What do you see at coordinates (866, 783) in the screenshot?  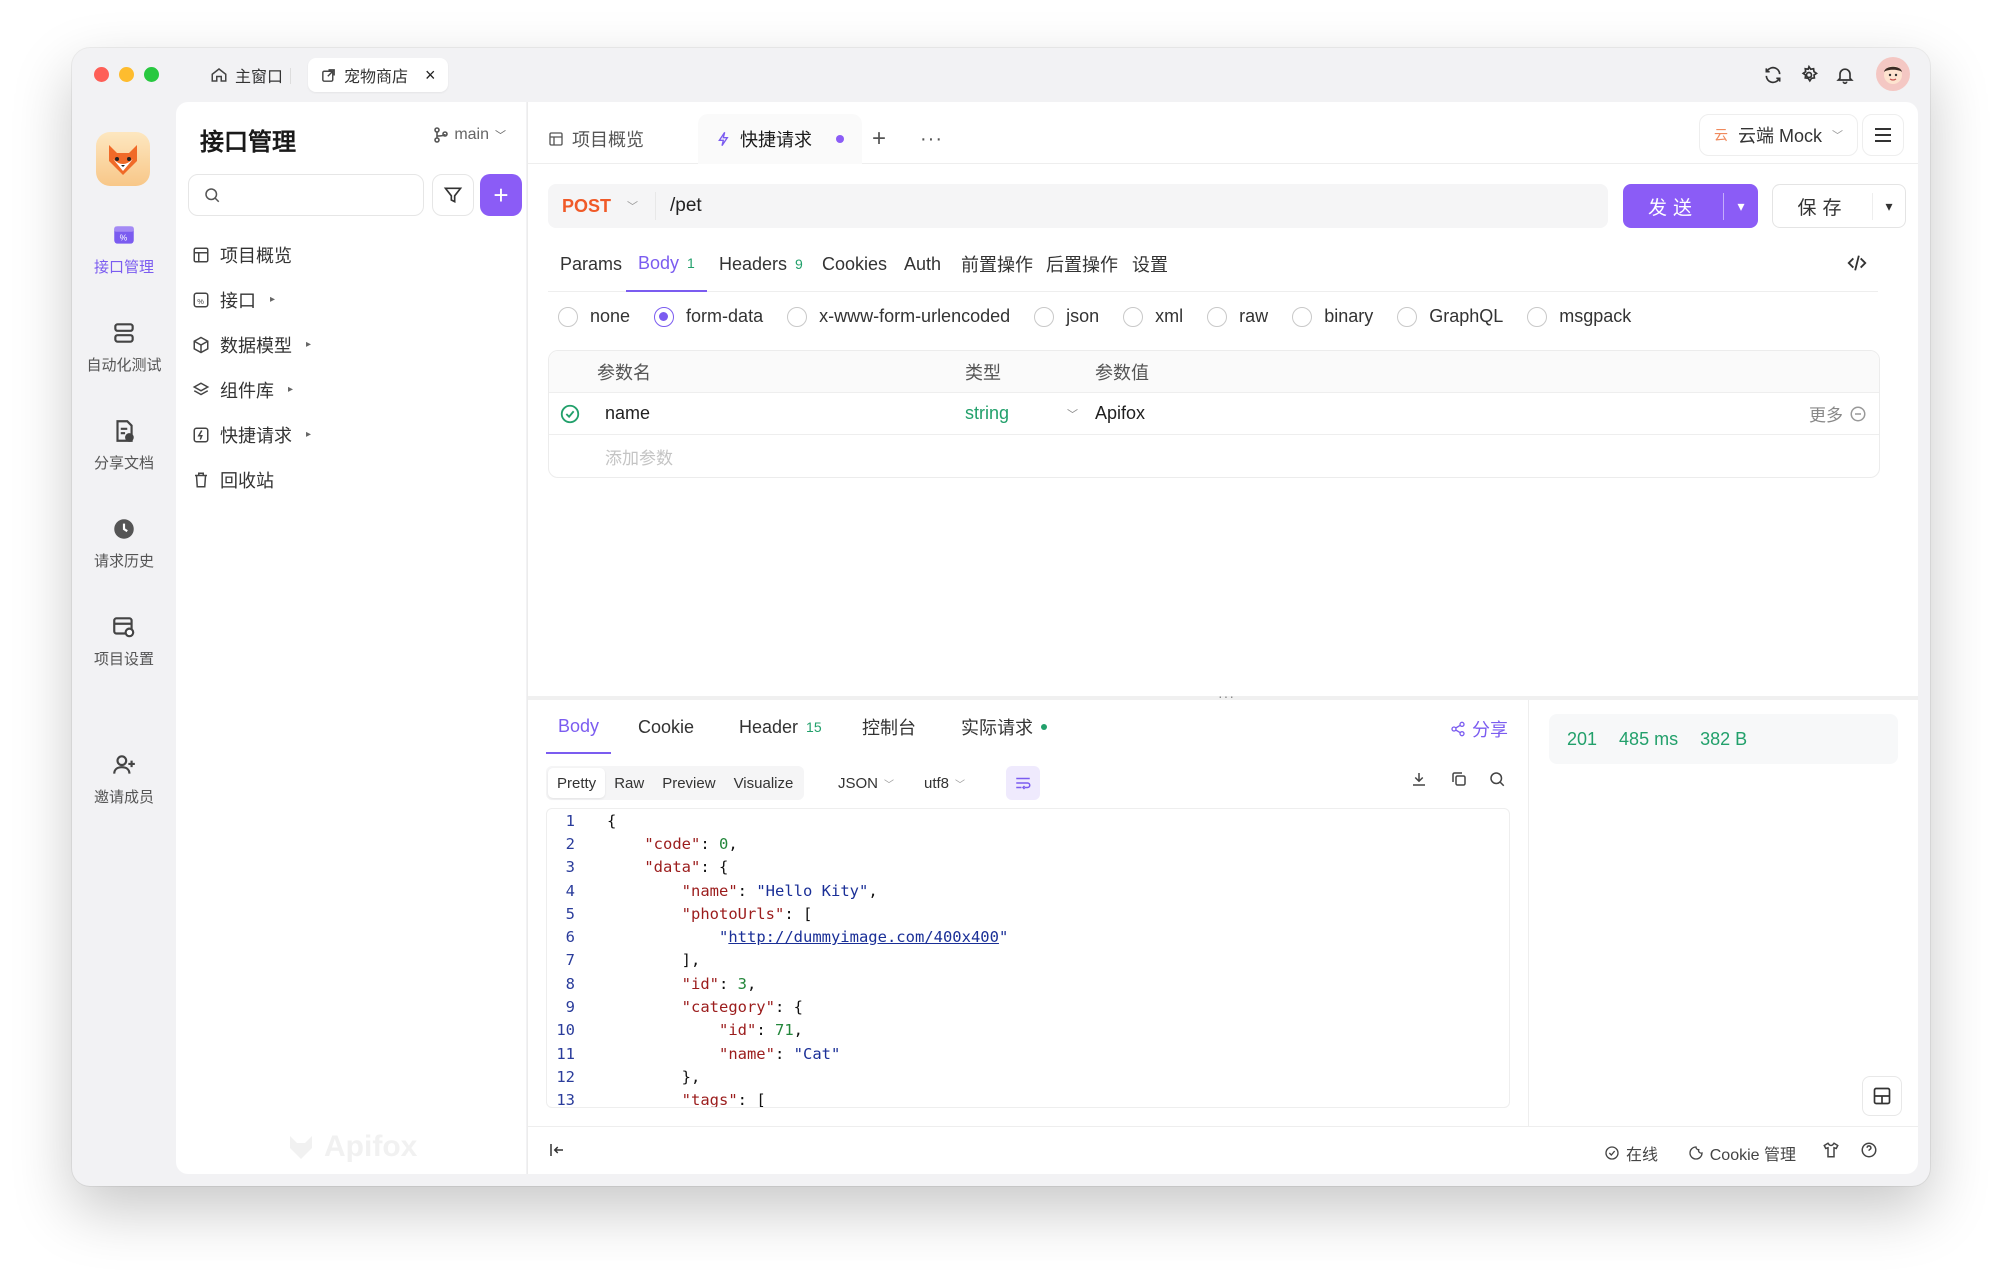 I see `format-select: JSON ﹀` at bounding box center [866, 783].